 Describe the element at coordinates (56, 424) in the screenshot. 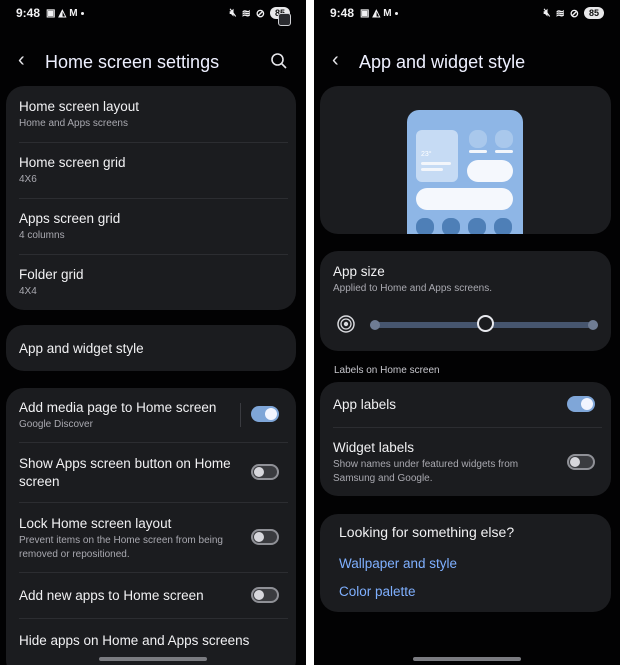

I see `item-subtitle: Google Discover` at that location.